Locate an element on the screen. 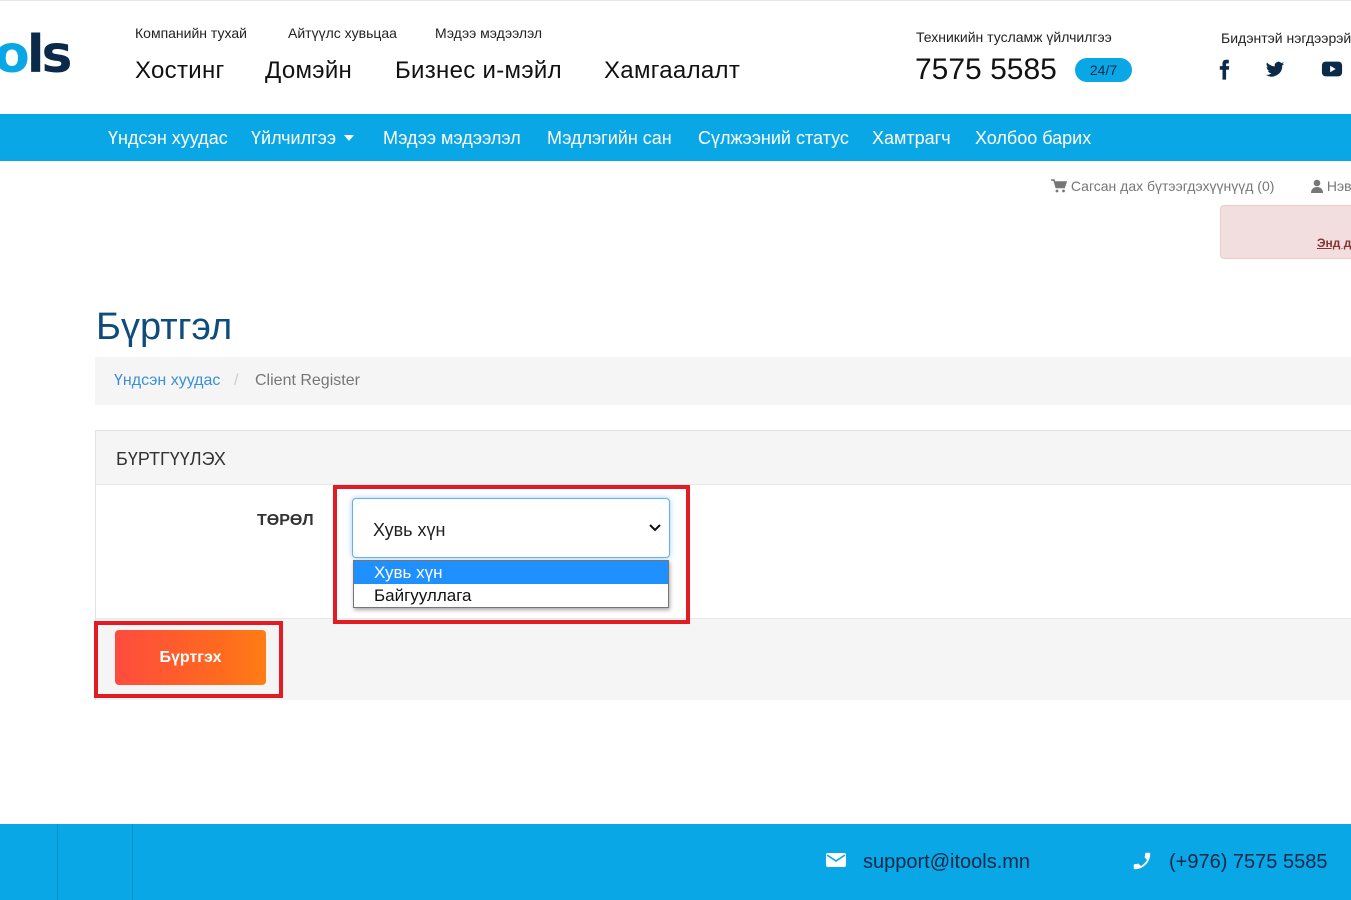  main-link-security: Хамгаалалт is located at coordinates (672, 71).